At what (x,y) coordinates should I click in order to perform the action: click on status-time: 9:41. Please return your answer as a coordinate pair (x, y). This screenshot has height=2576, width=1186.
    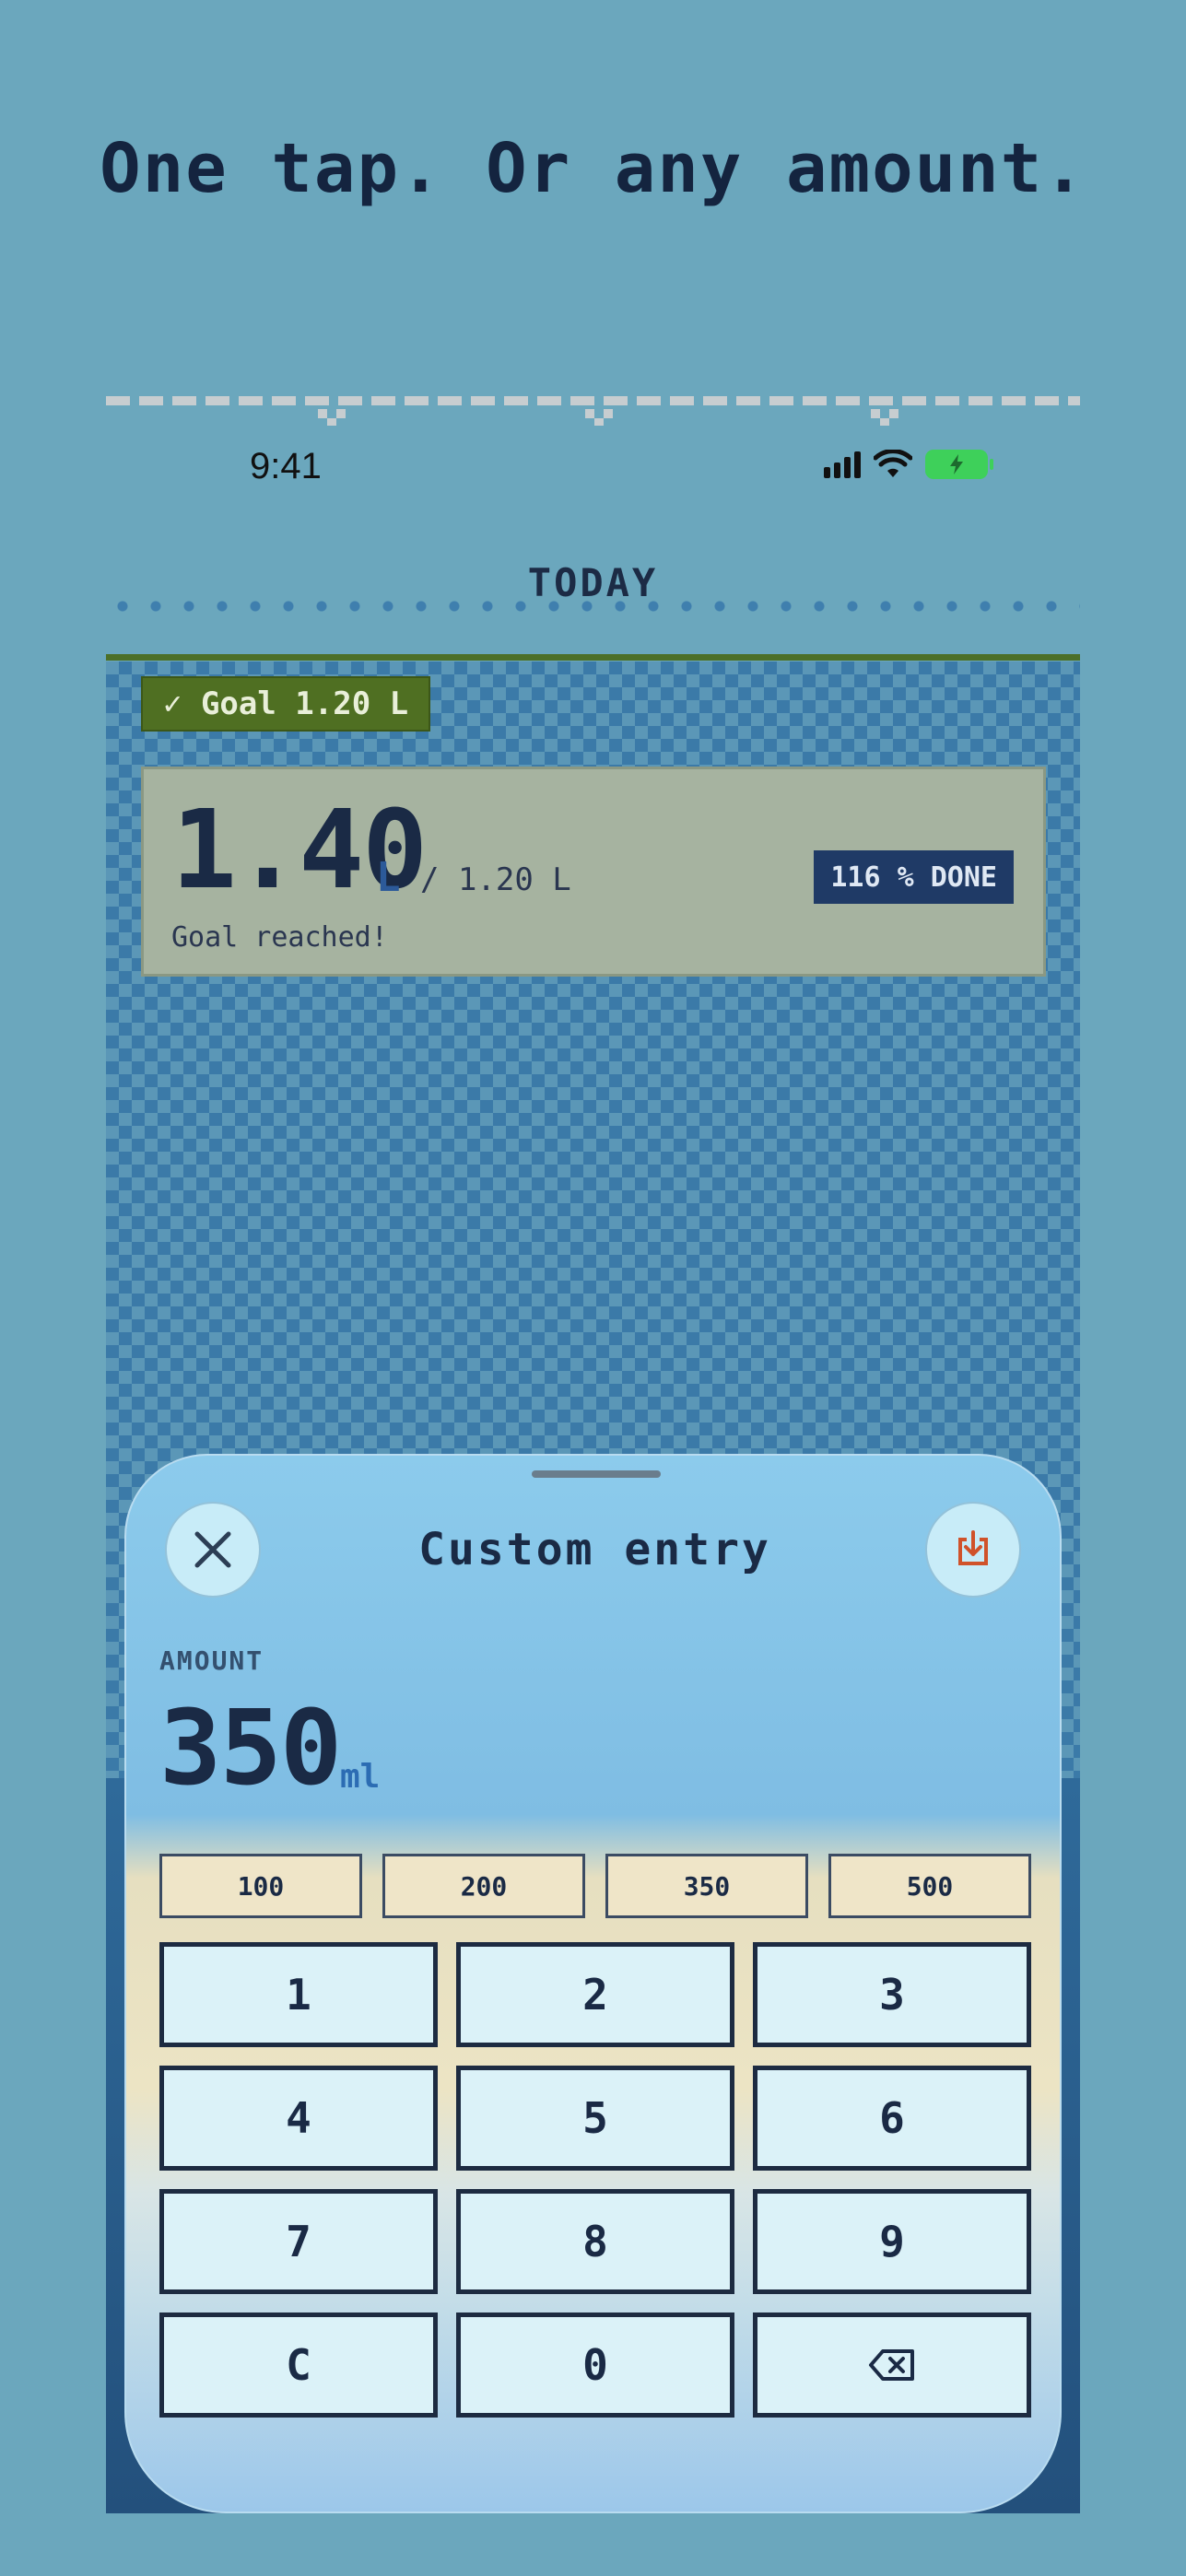
    Looking at the image, I should click on (286, 466).